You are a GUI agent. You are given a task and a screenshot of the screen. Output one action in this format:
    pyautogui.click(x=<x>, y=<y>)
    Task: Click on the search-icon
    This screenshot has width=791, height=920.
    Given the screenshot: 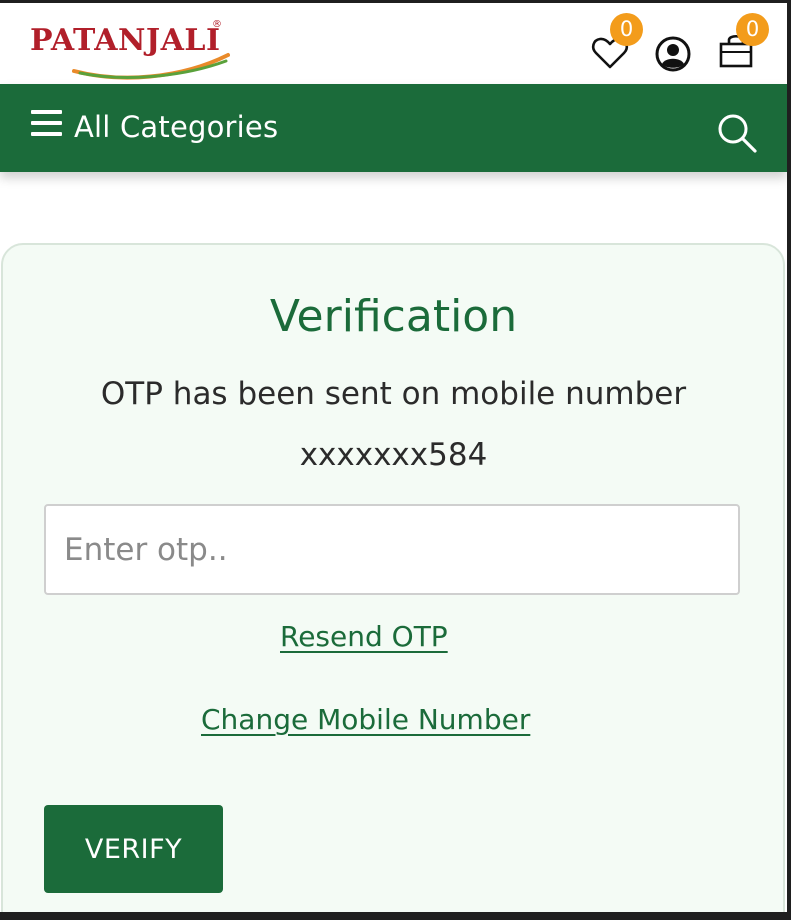 What is the action you would take?
    pyautogui.click(x=737, y=133)
    